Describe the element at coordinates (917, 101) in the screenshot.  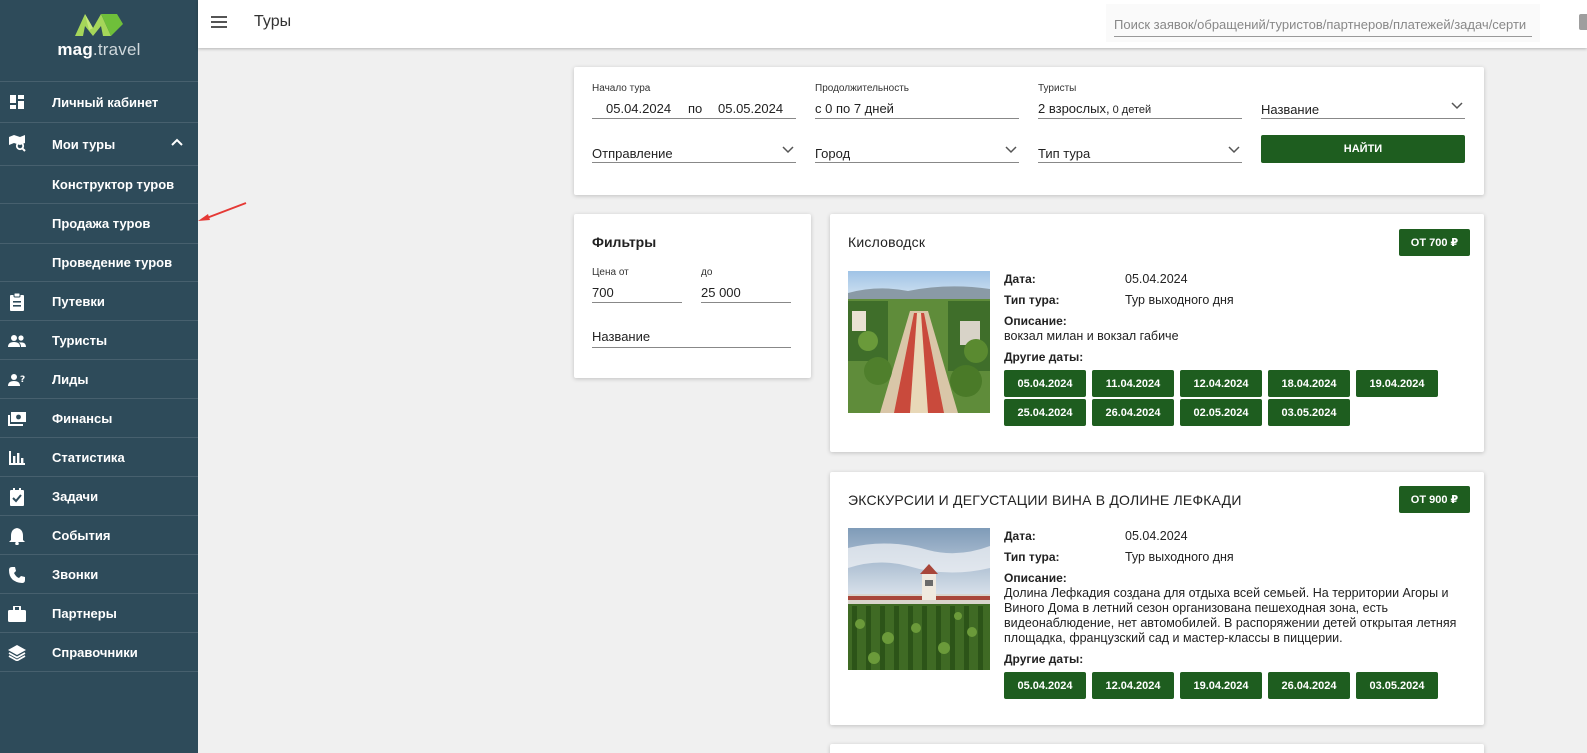
I see `duration-field: Продолжительность с 0 по 7 дней` at that location.